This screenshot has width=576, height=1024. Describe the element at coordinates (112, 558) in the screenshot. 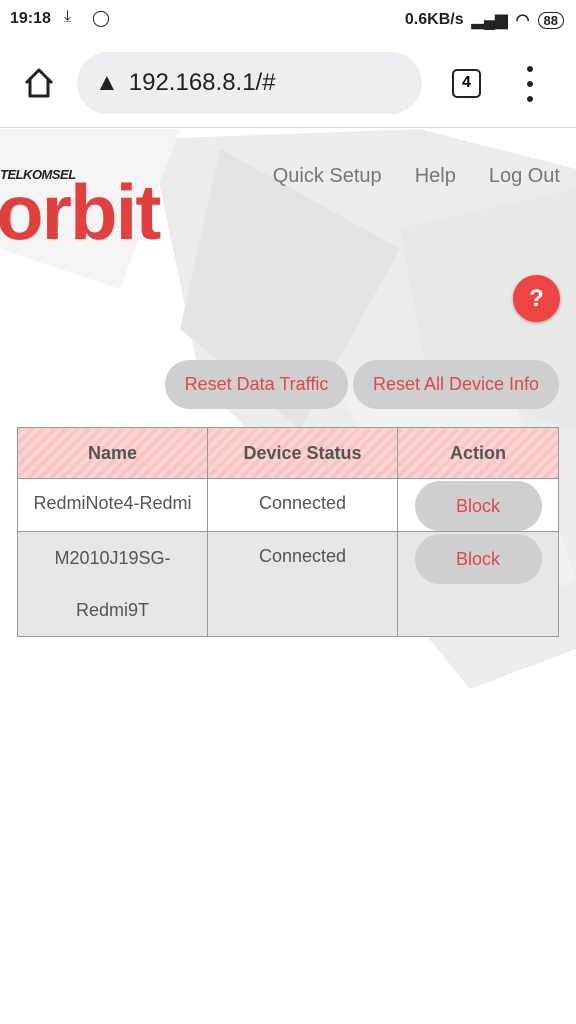

I see `device-name-line1: M2010J19SG-` at that location.